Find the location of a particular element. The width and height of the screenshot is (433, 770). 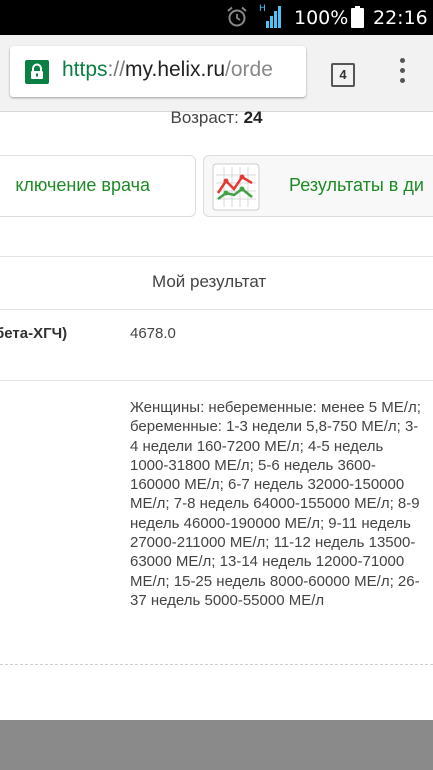

alarm-clock-icon is located at coordinates (237, 16).